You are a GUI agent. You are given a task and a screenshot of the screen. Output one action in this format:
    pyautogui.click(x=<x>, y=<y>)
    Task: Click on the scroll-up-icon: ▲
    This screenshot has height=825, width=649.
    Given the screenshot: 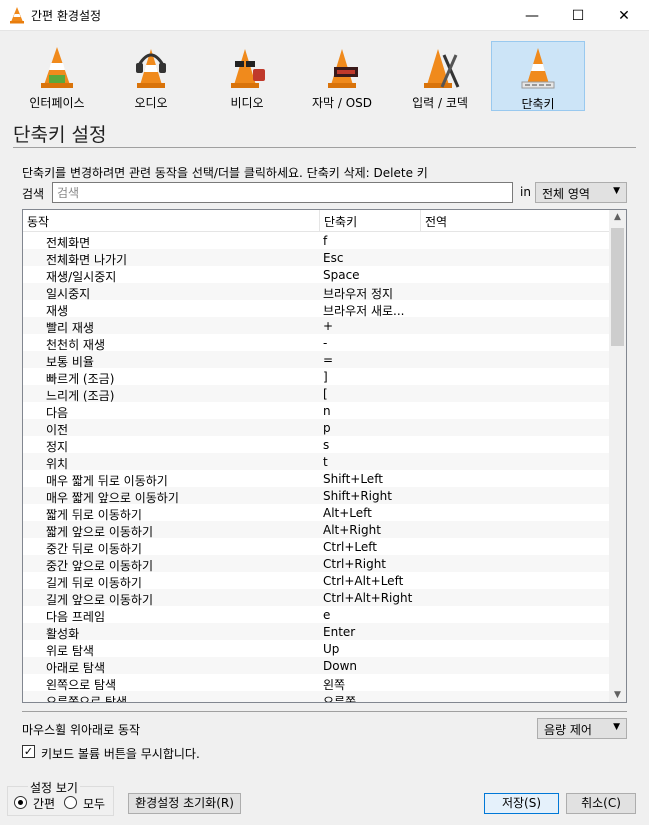 What is the action you would take?
    pyautogui.click(x=617, y=217)
    